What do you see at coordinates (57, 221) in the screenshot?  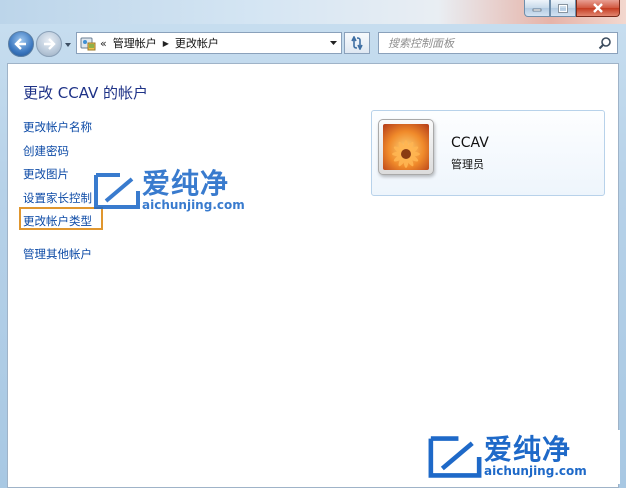 I see `change-account-type-link: 更改帐户类型` at bounding box center [57, 221].